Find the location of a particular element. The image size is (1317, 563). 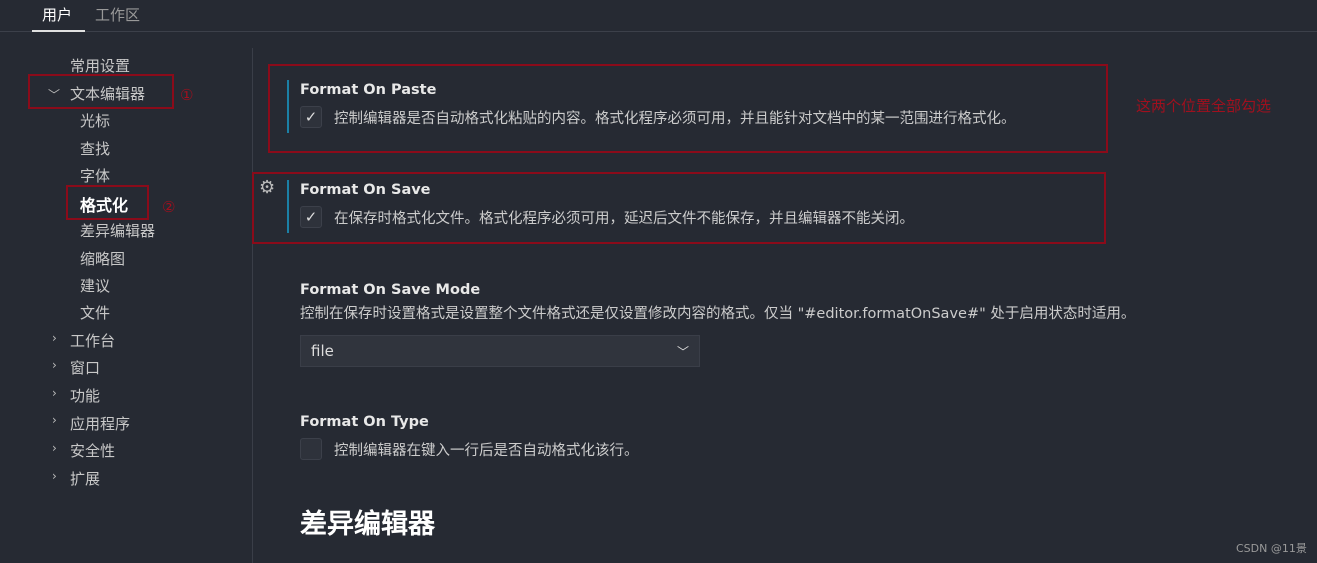

nav-diff-editor: 差异编辑器 is located at coordinates (117, 230).